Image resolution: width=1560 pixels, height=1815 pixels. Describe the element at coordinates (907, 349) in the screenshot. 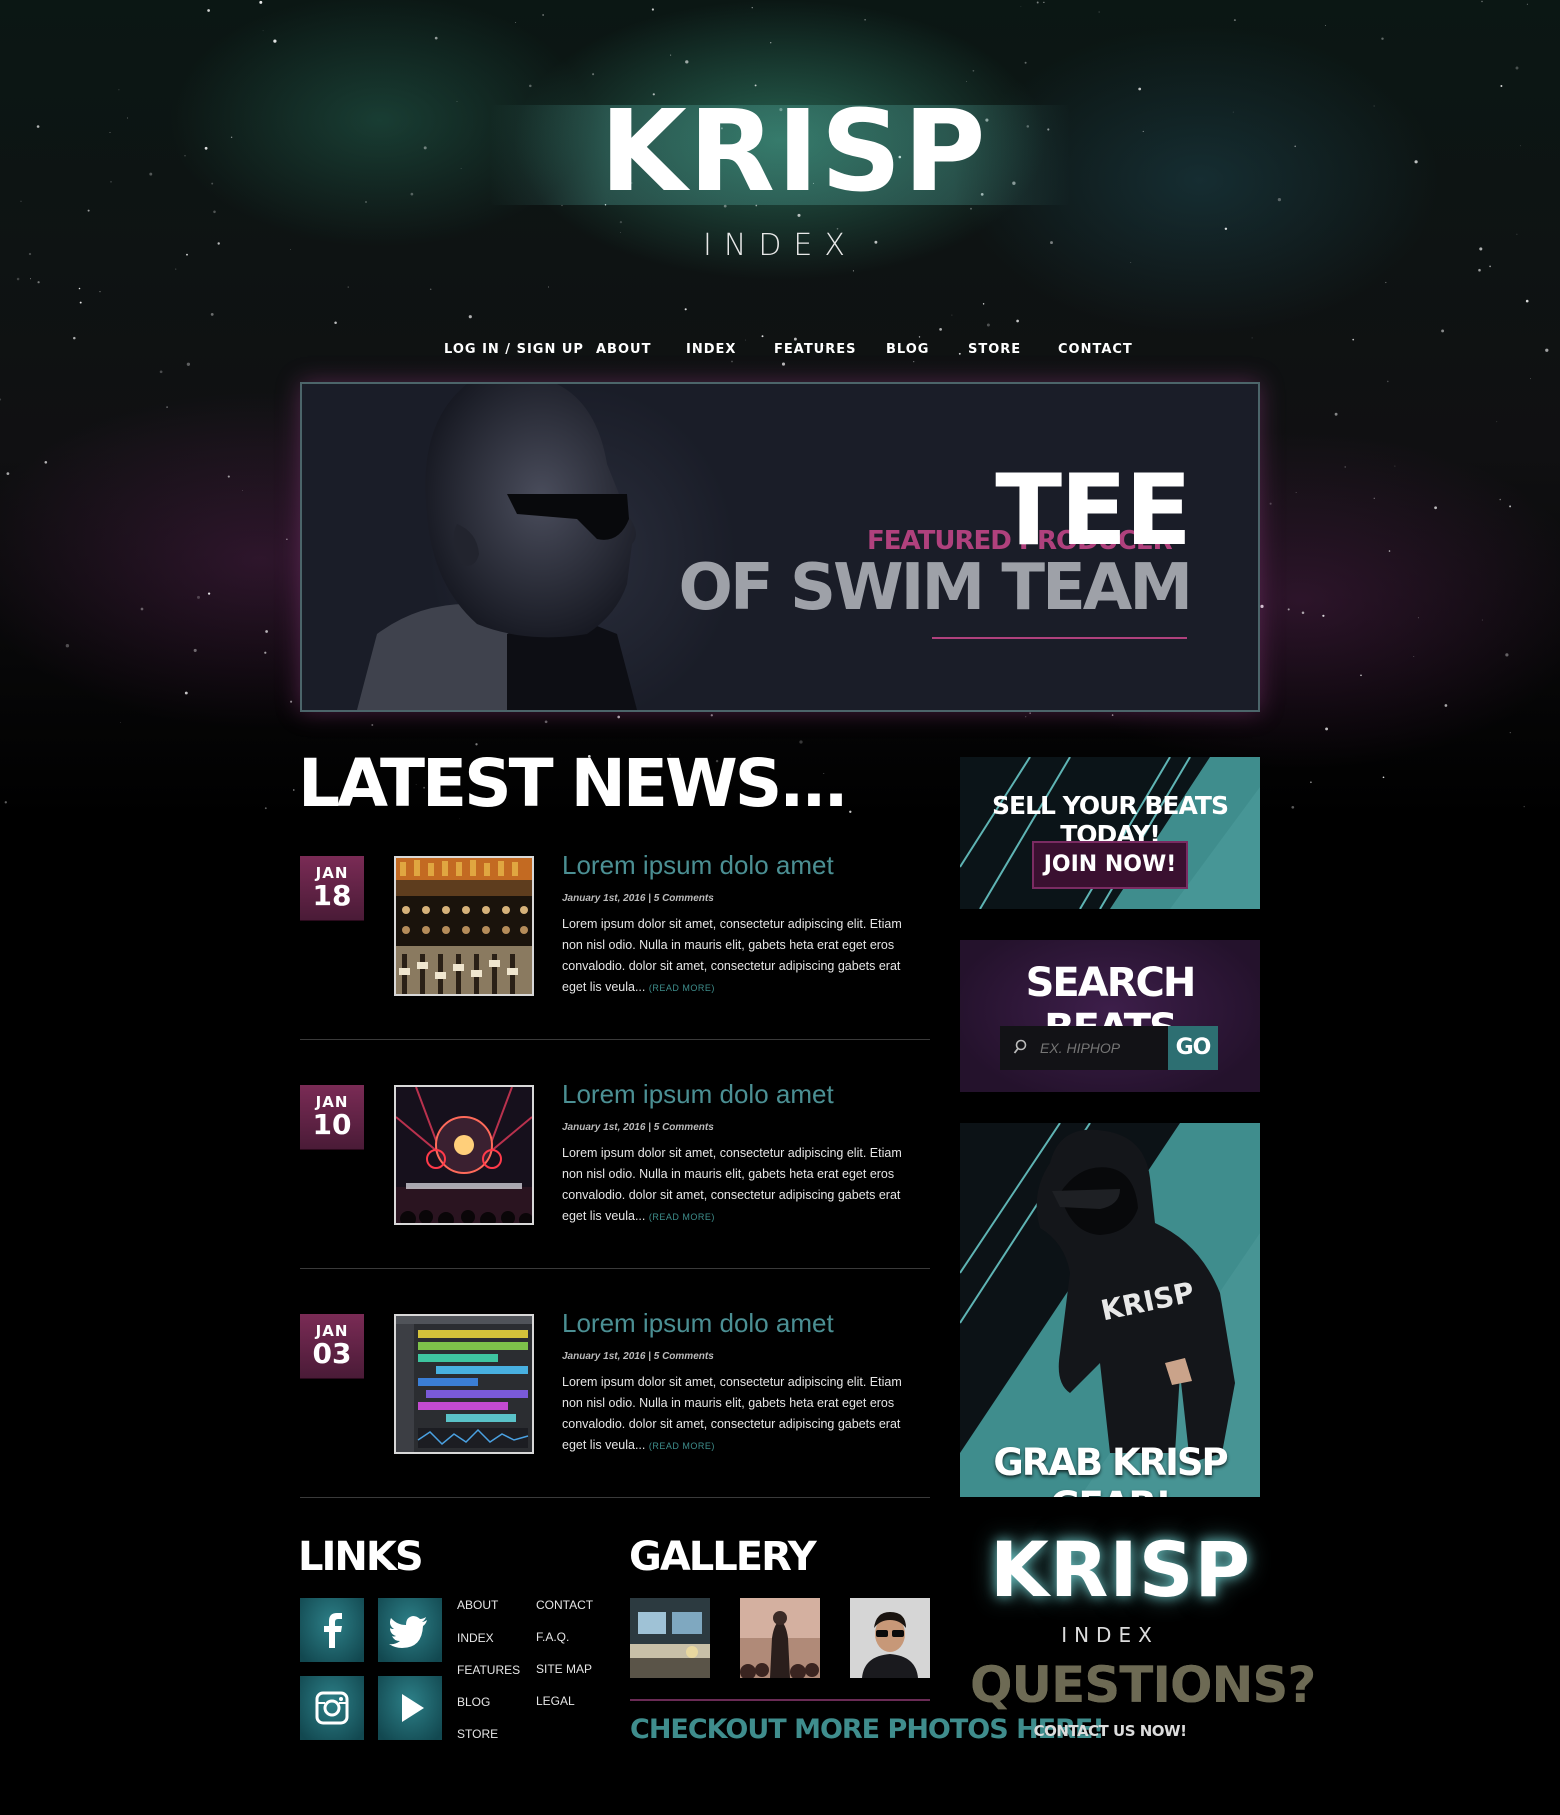

I see `nav-blog: BLOG` at that location.